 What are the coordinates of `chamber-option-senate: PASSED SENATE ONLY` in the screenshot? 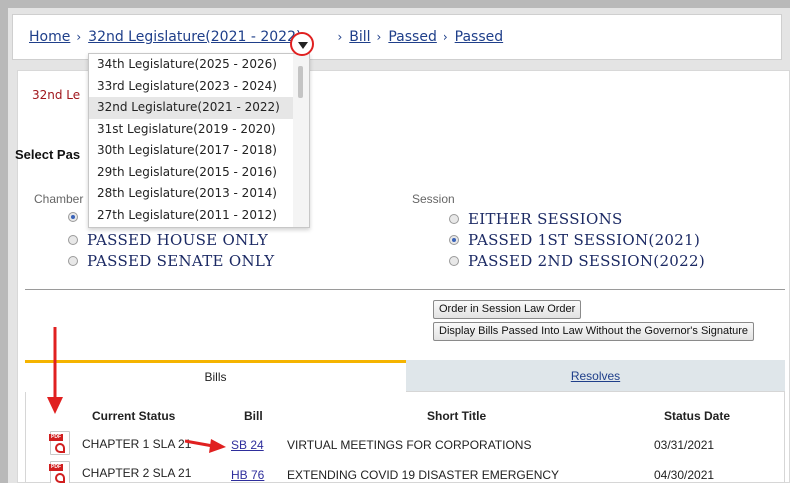 It's located at (171, 261).